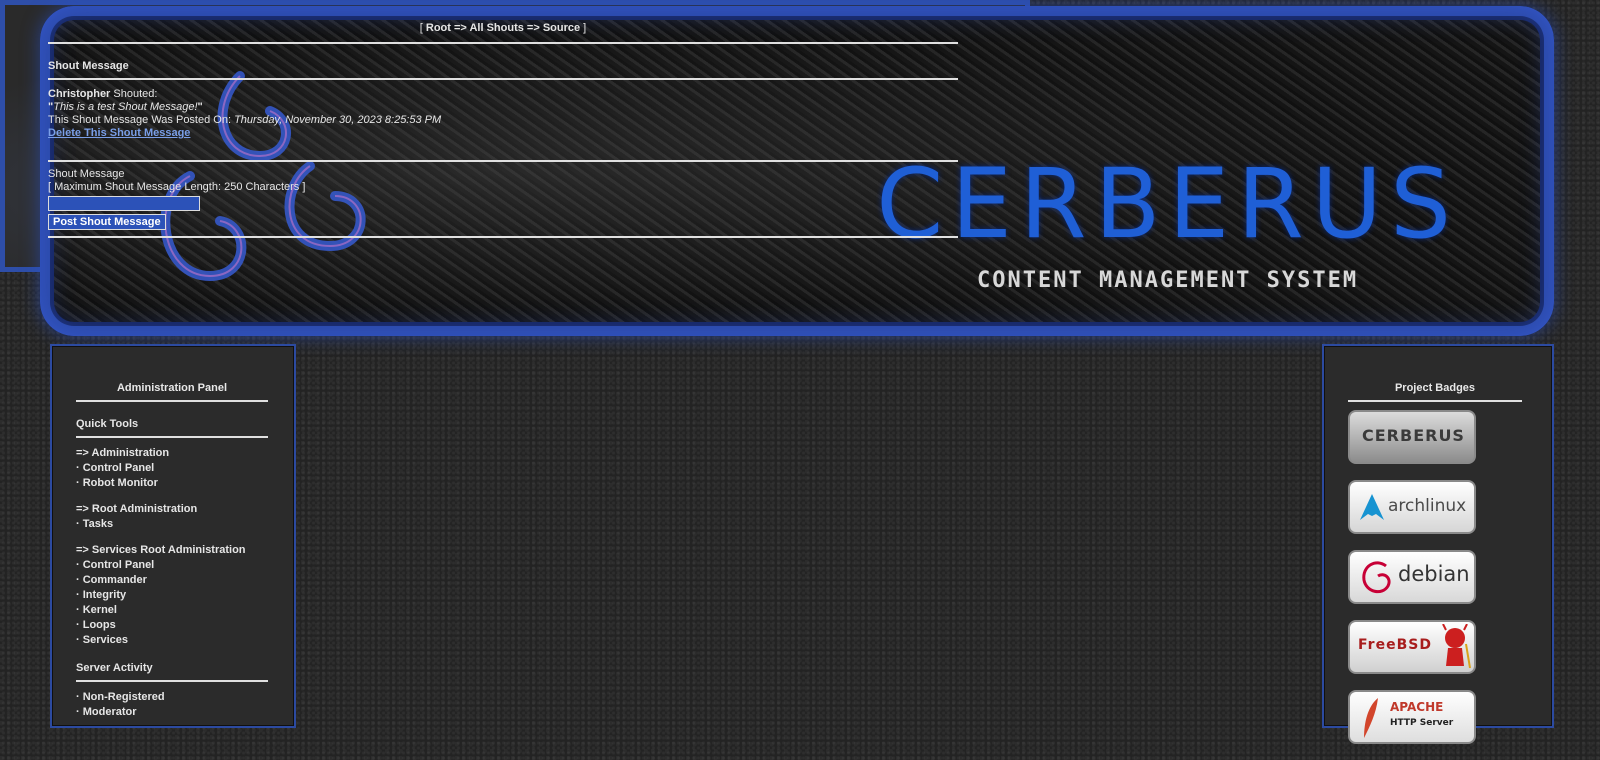 This screenshot has width=1600, height=760. Describe the element at coordinates (107, 222) in the screenshot. I see `post-shout-button: Post Shout Message` at that location.